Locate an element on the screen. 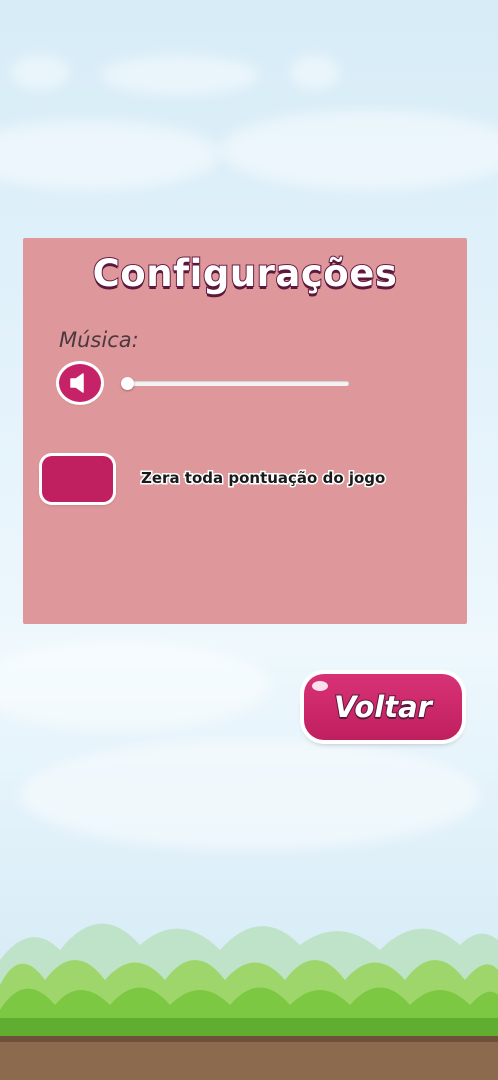 The width and height of the screenshot is (498, 1080). panel-title: Configurações is located at coordinates (245, 273).